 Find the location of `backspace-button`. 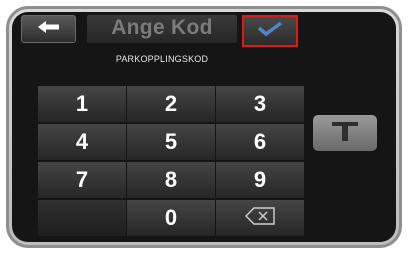

backspace-button is located at coordinates (260, 218).